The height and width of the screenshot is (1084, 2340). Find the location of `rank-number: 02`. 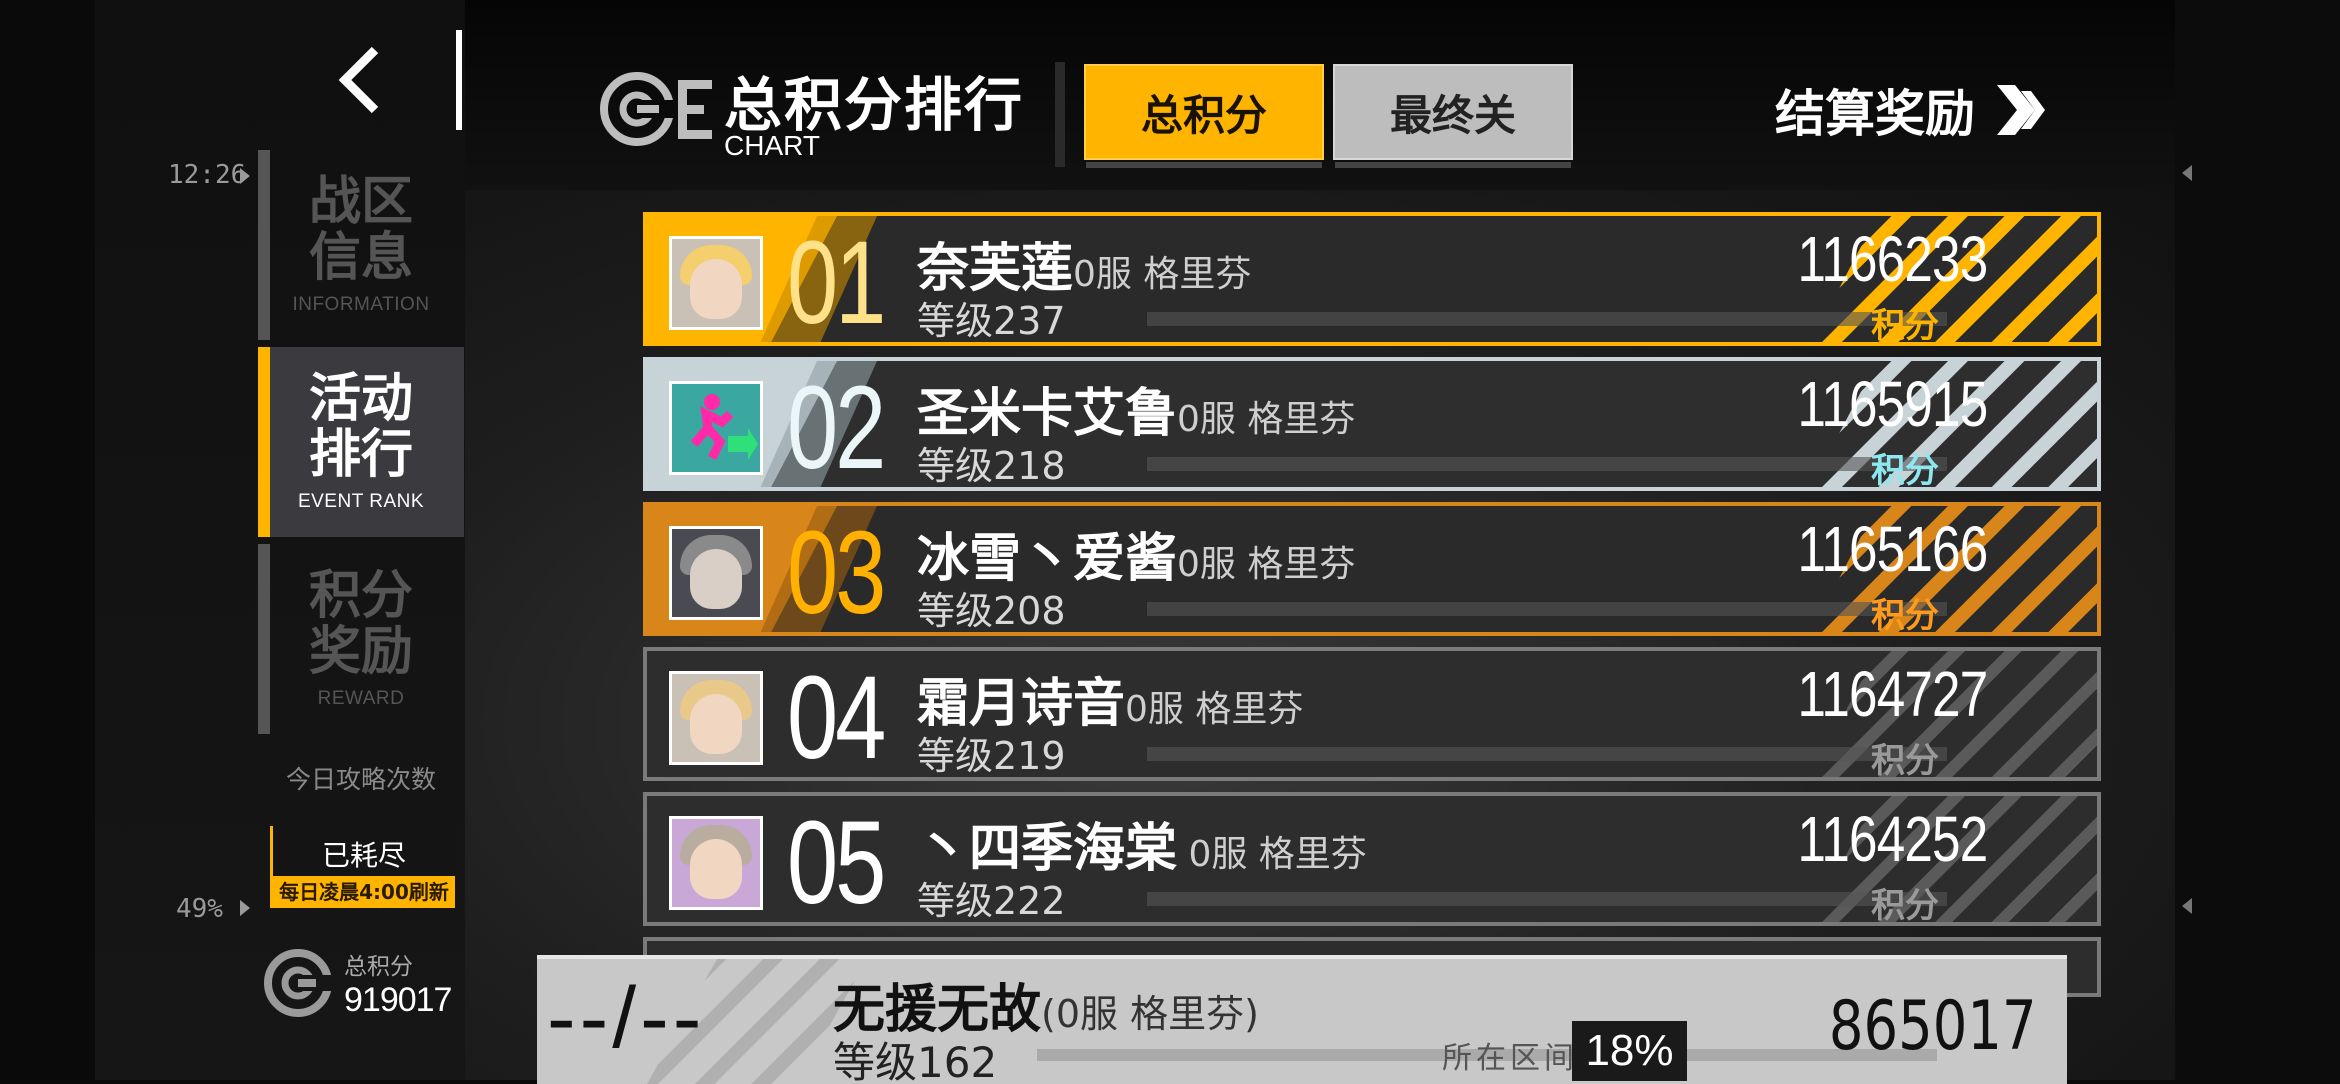

rank-number: 02 is located at coordinates (836, 426).